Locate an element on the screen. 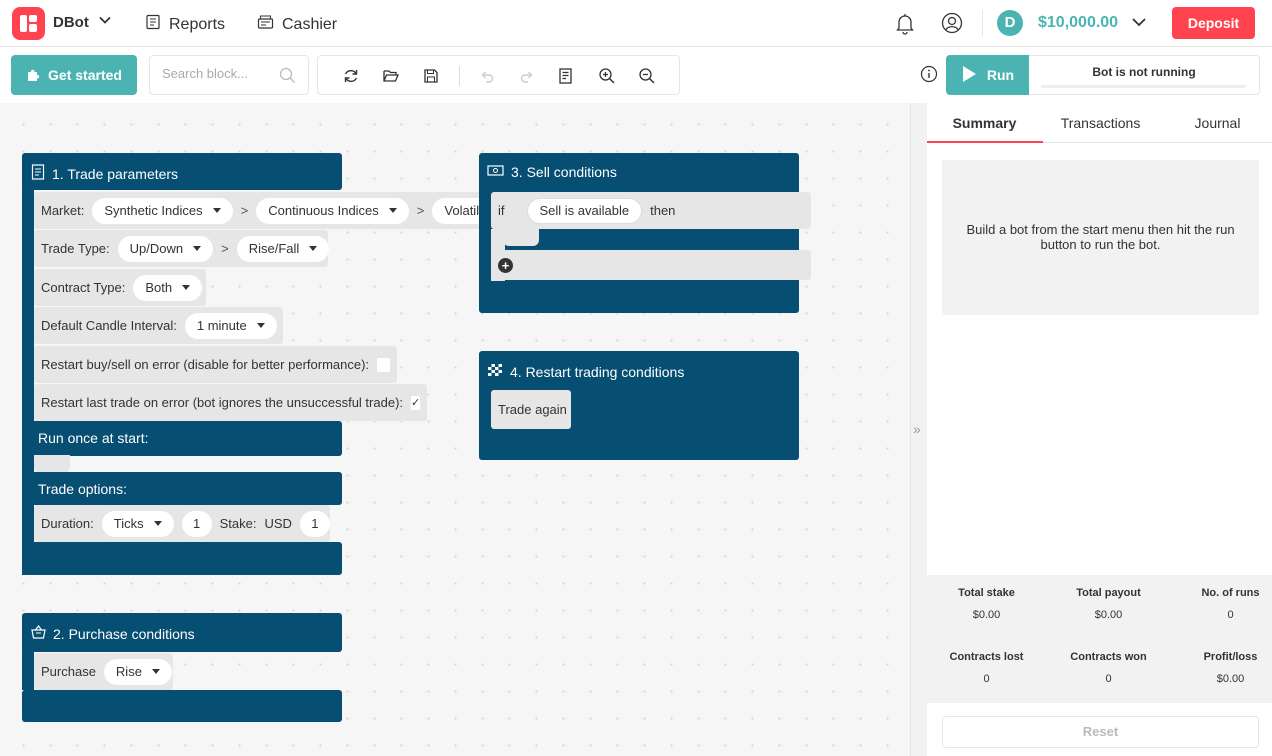  purchase-conditions-spine is located at coordinates (28, 670).